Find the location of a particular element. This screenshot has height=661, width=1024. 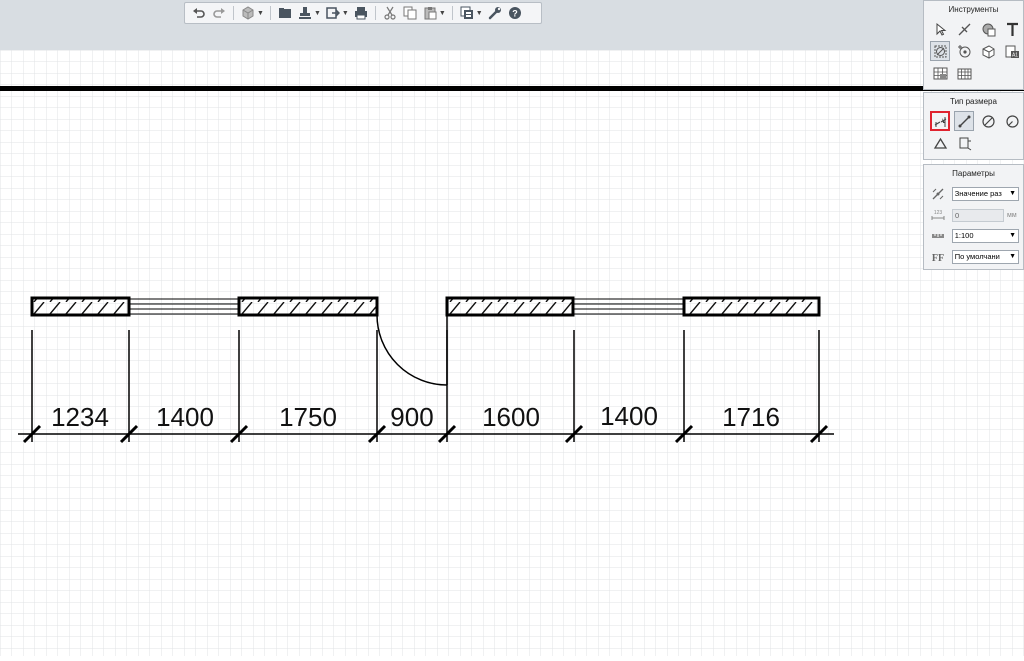

hatch-fill-icon is located at coordinates (988, 29).